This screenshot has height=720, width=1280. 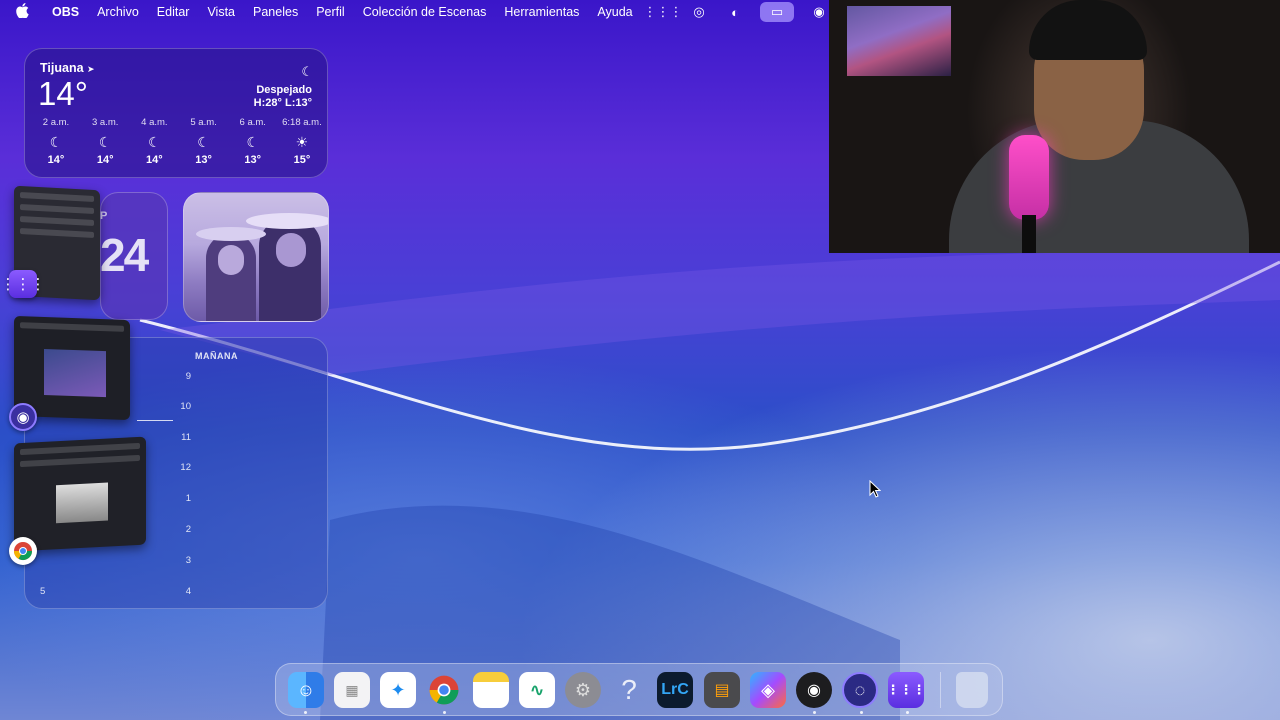 What do you see at coordinates (173, 12) in the screenshot?
I see `menu-editar: Editar` at bounding box center [173, 12].